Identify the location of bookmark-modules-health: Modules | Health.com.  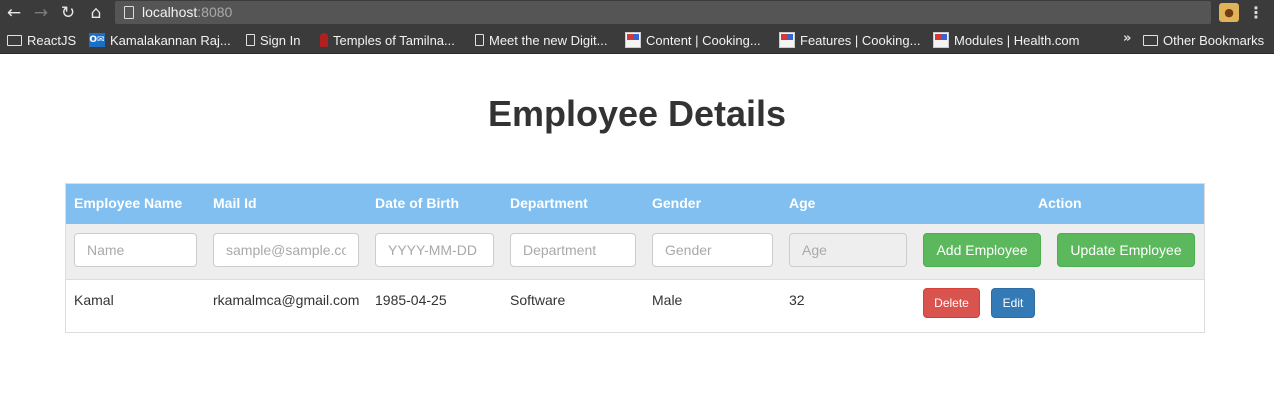
(1006, 40).